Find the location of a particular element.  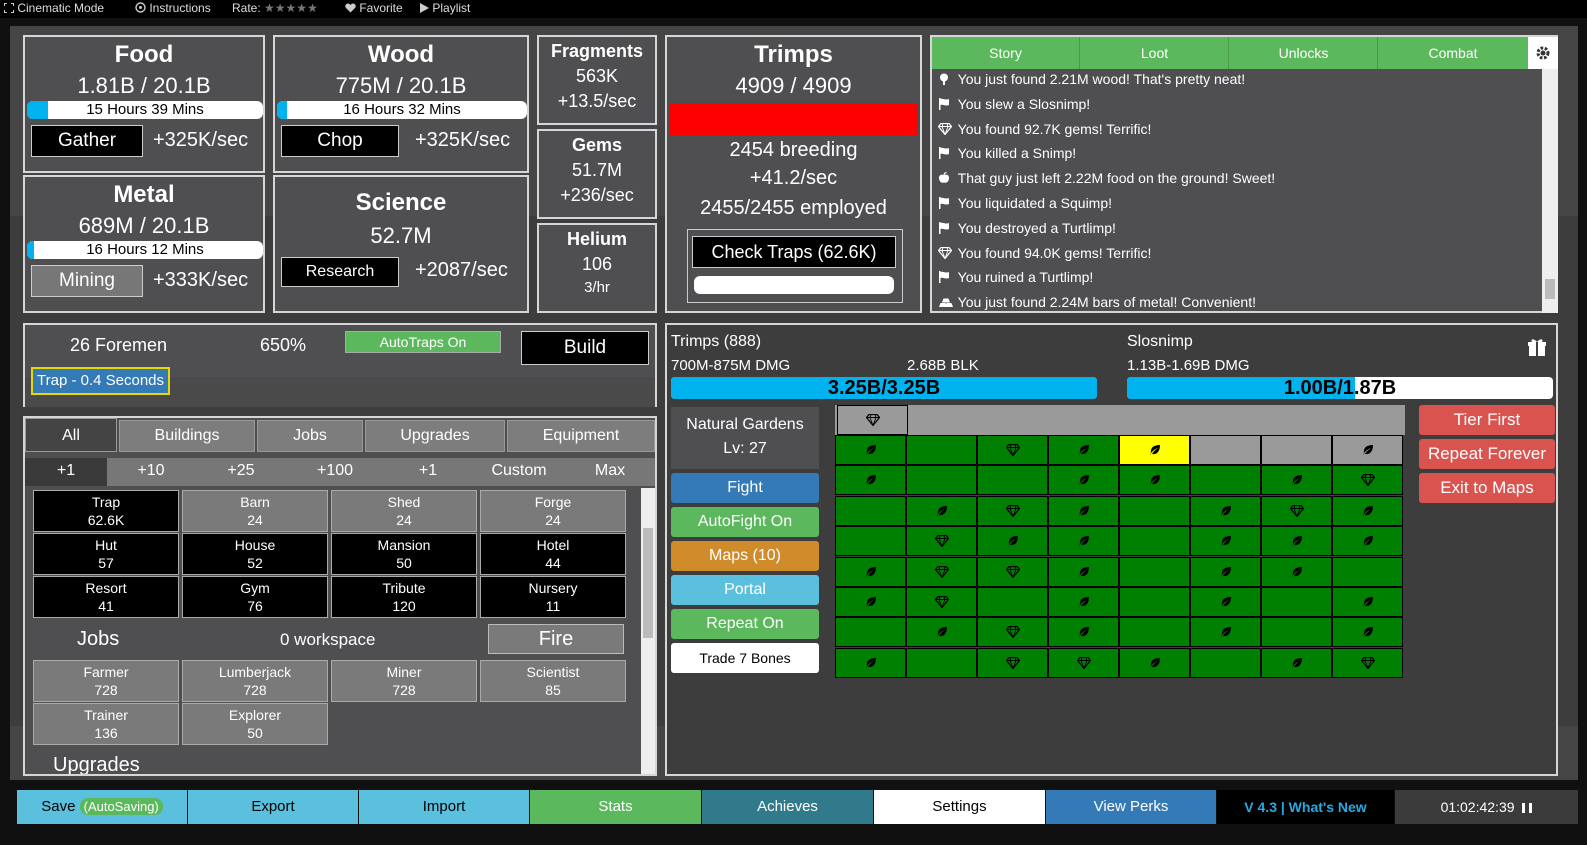

building-hut: Hut 57 is located at coordinates (106, 554).